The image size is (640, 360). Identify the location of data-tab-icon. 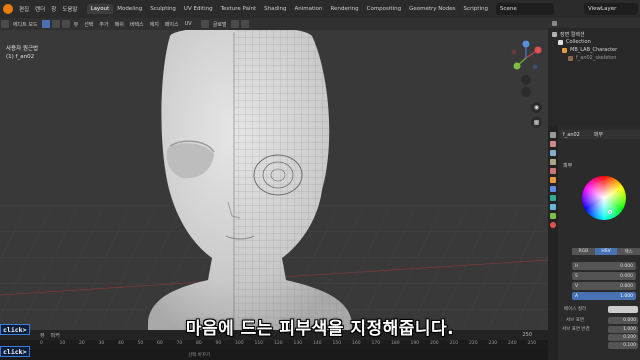
(553, 216).